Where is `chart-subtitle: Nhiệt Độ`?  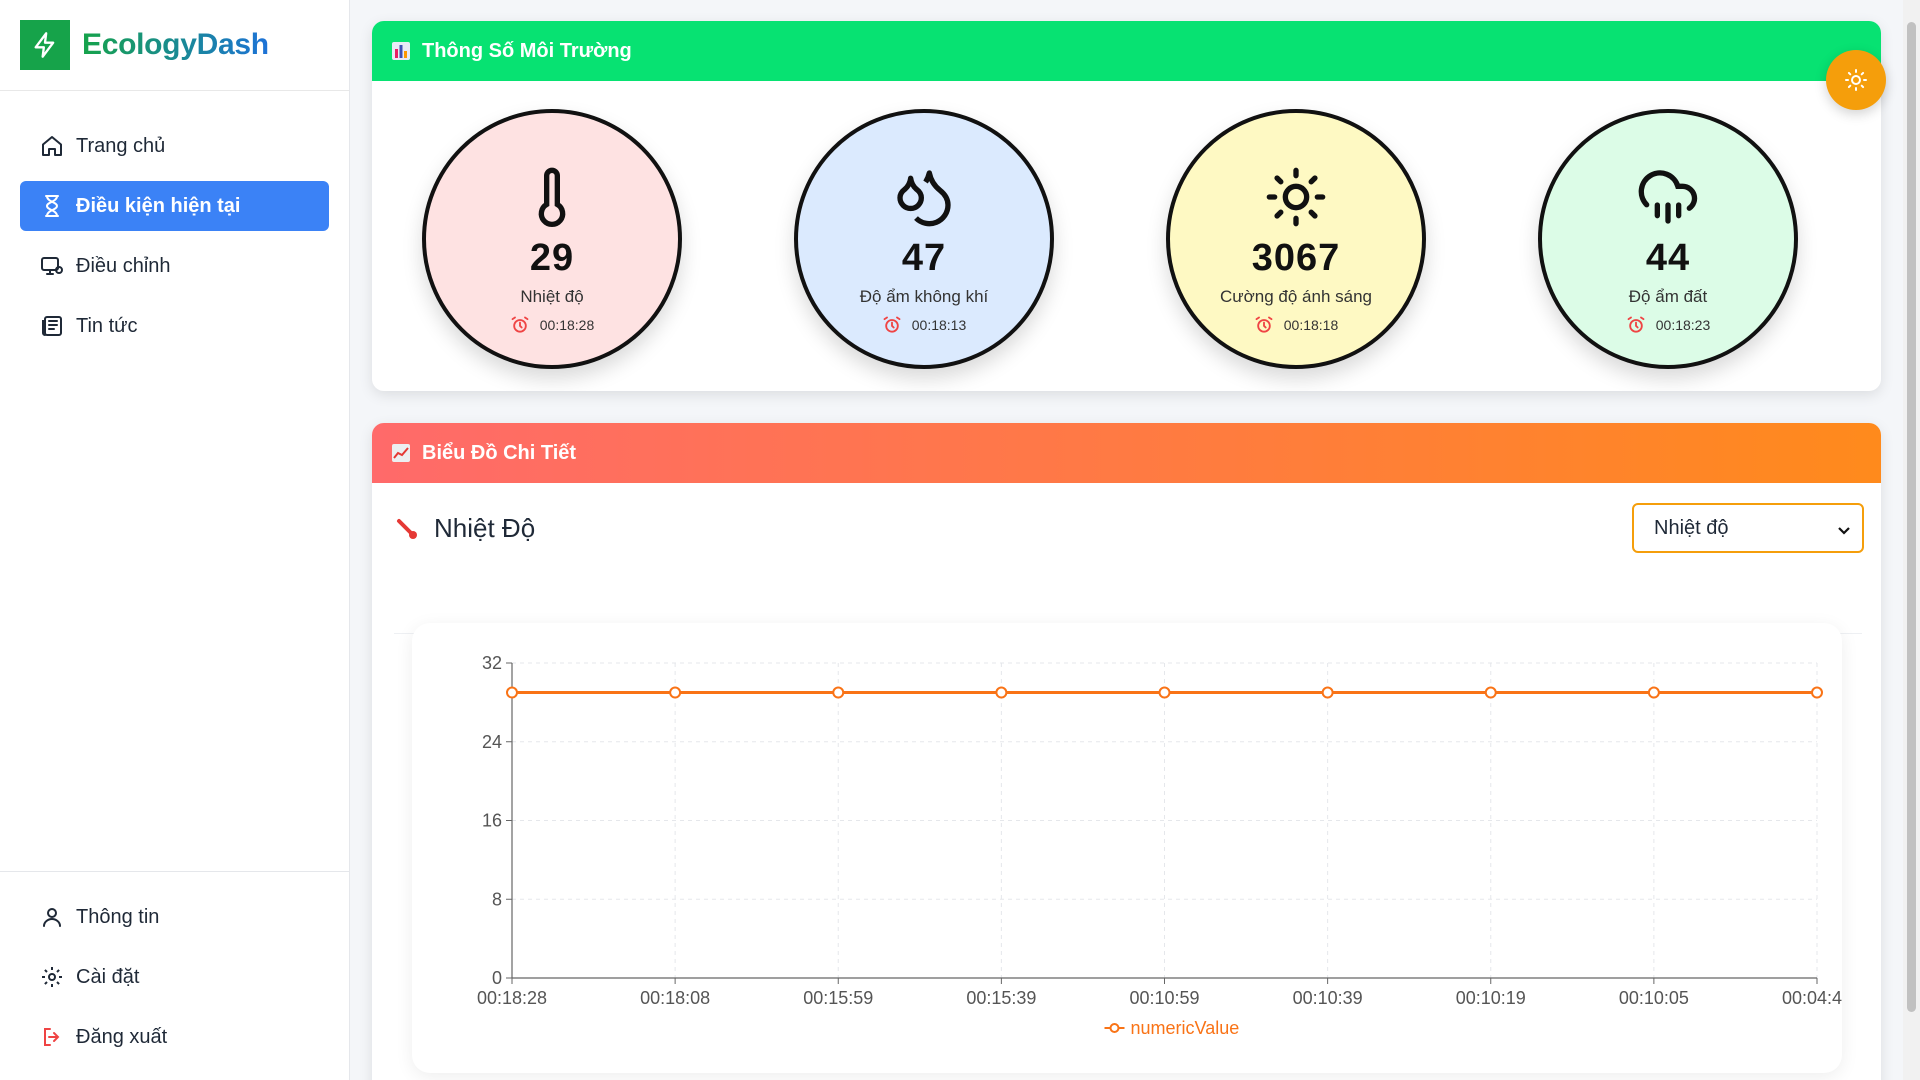 chart-subtitle: Nhiệt Độ is located at coordinates (464, 528).